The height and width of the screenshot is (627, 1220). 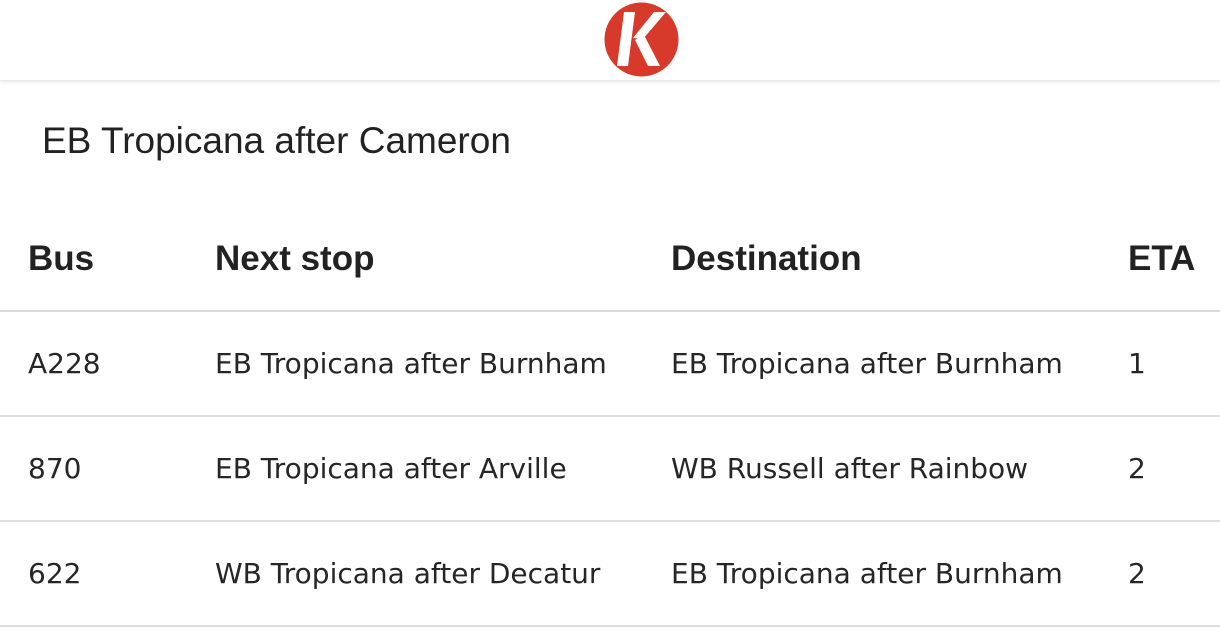 I want to click on stop-title: EB Tropicana after Cameron, so click(x=276, y=140).